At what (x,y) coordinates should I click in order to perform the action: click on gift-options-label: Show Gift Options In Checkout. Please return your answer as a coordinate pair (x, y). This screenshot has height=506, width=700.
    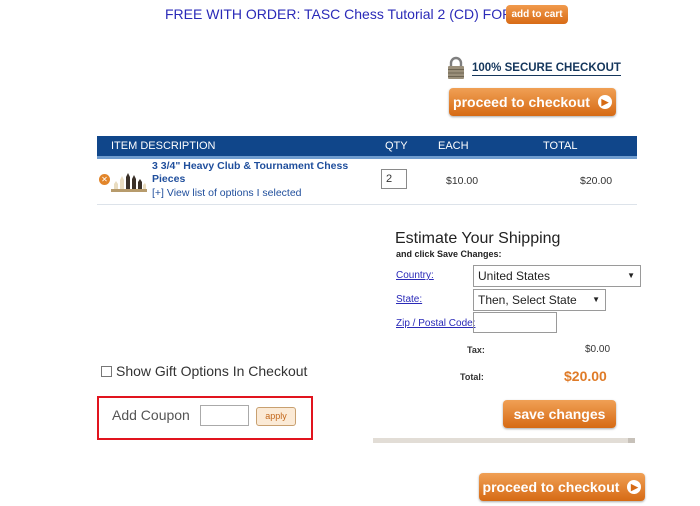
    Looking at the image, I should click on (211, 371).